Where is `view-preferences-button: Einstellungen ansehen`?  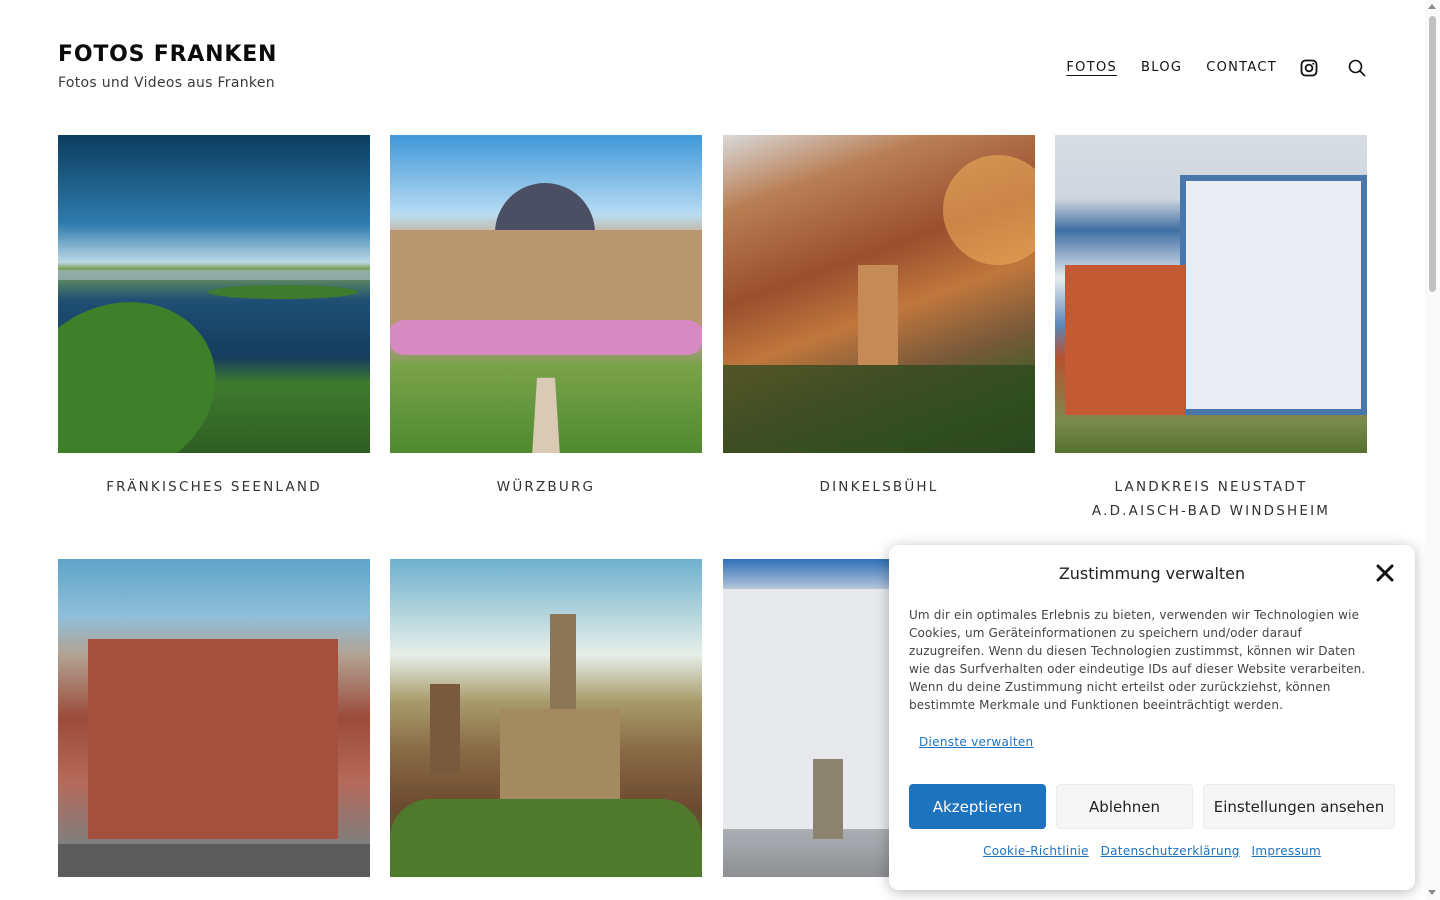
view-preferences-button: Einstellungen ansehen is located at coordinates (1299, 806).